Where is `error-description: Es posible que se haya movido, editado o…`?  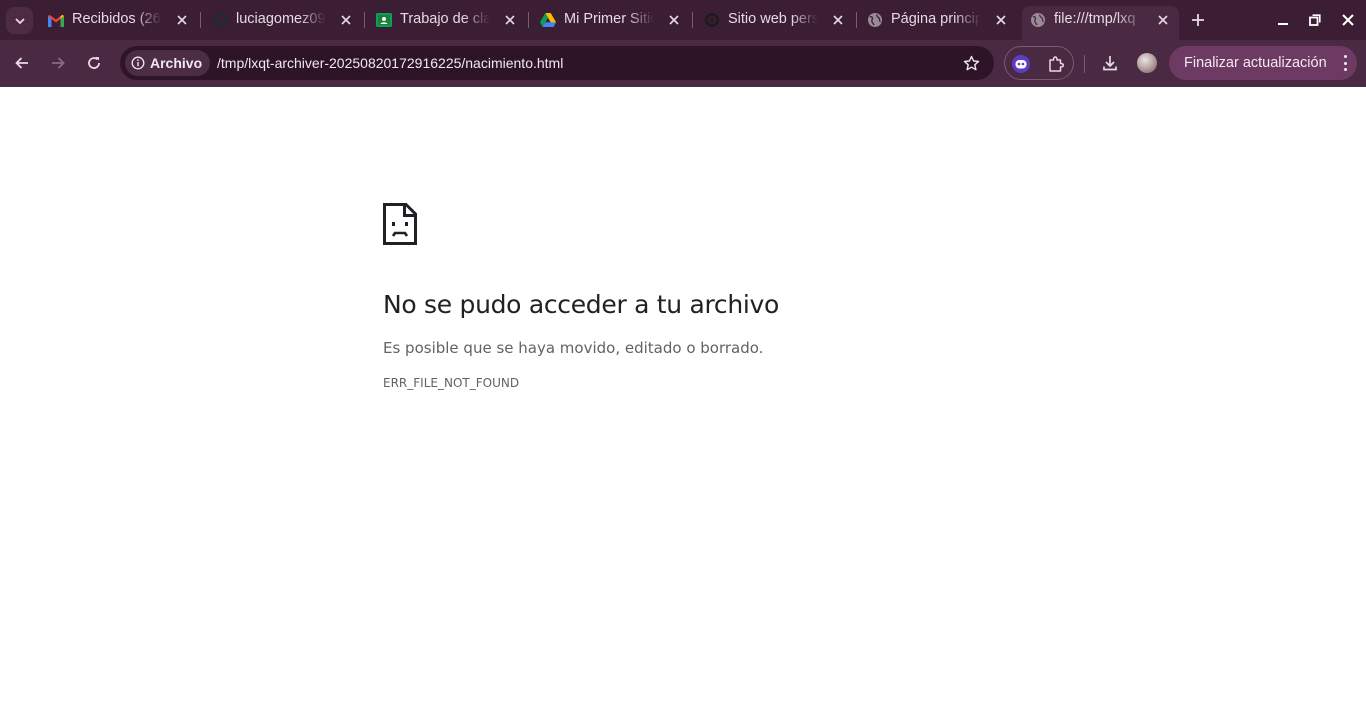 error-description: Es posible que se haya movido, editado o… is located at coordinates (573, 348).